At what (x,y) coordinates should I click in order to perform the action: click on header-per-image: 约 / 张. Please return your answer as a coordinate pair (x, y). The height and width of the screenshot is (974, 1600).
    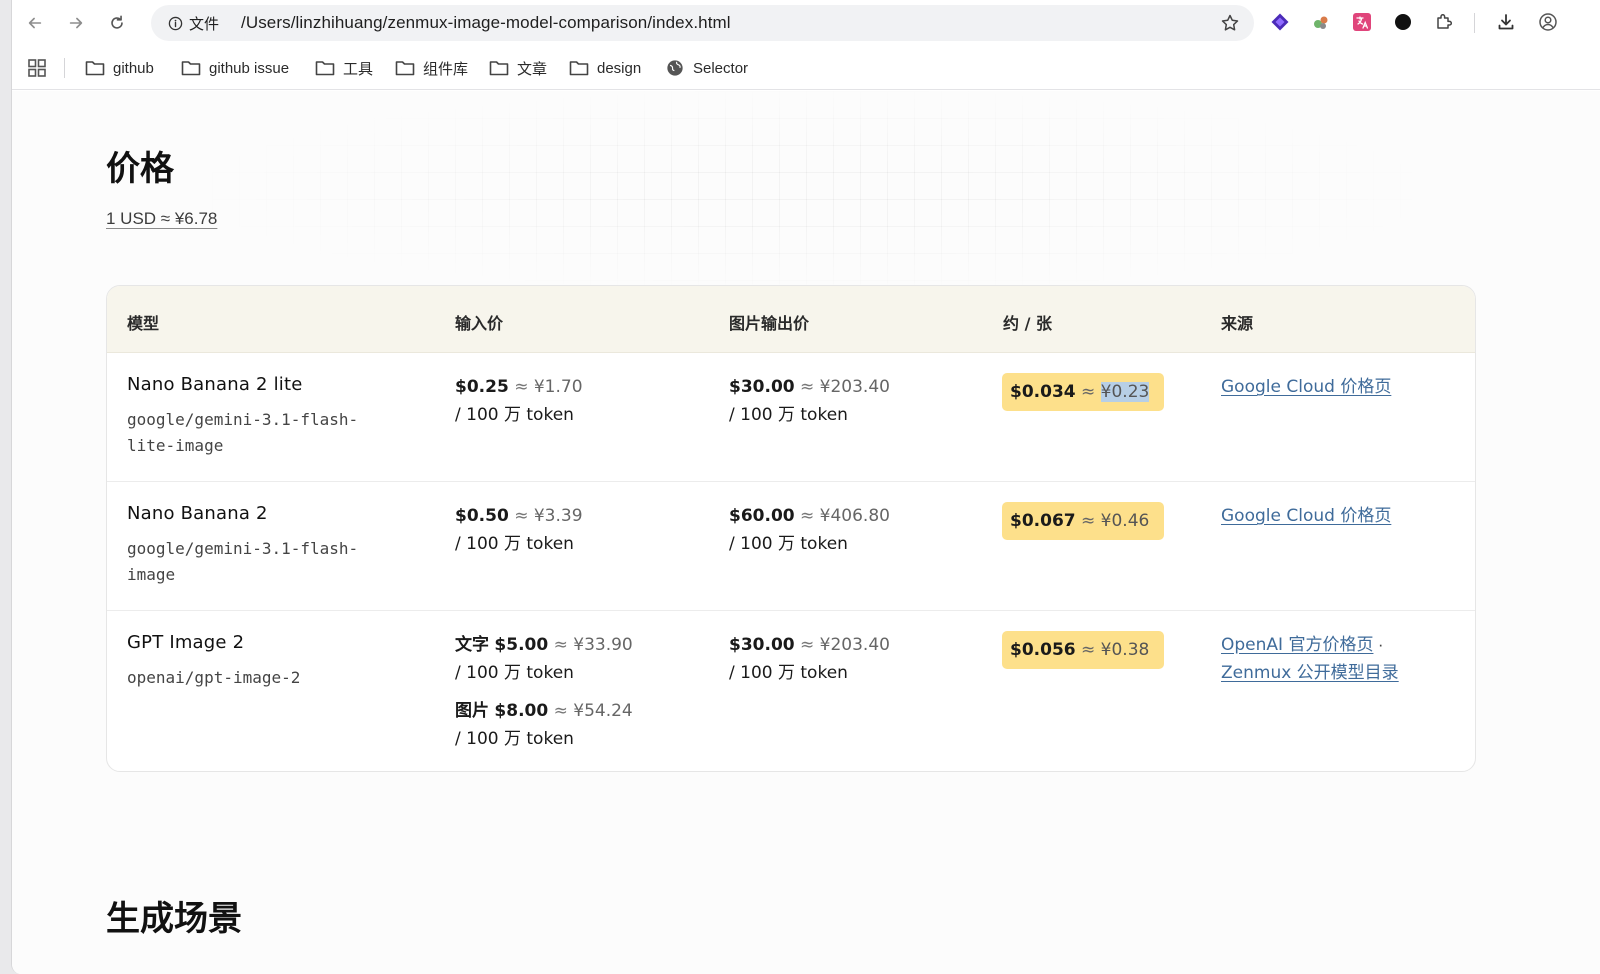
    Looking at the image, I should click on (1027, 323).